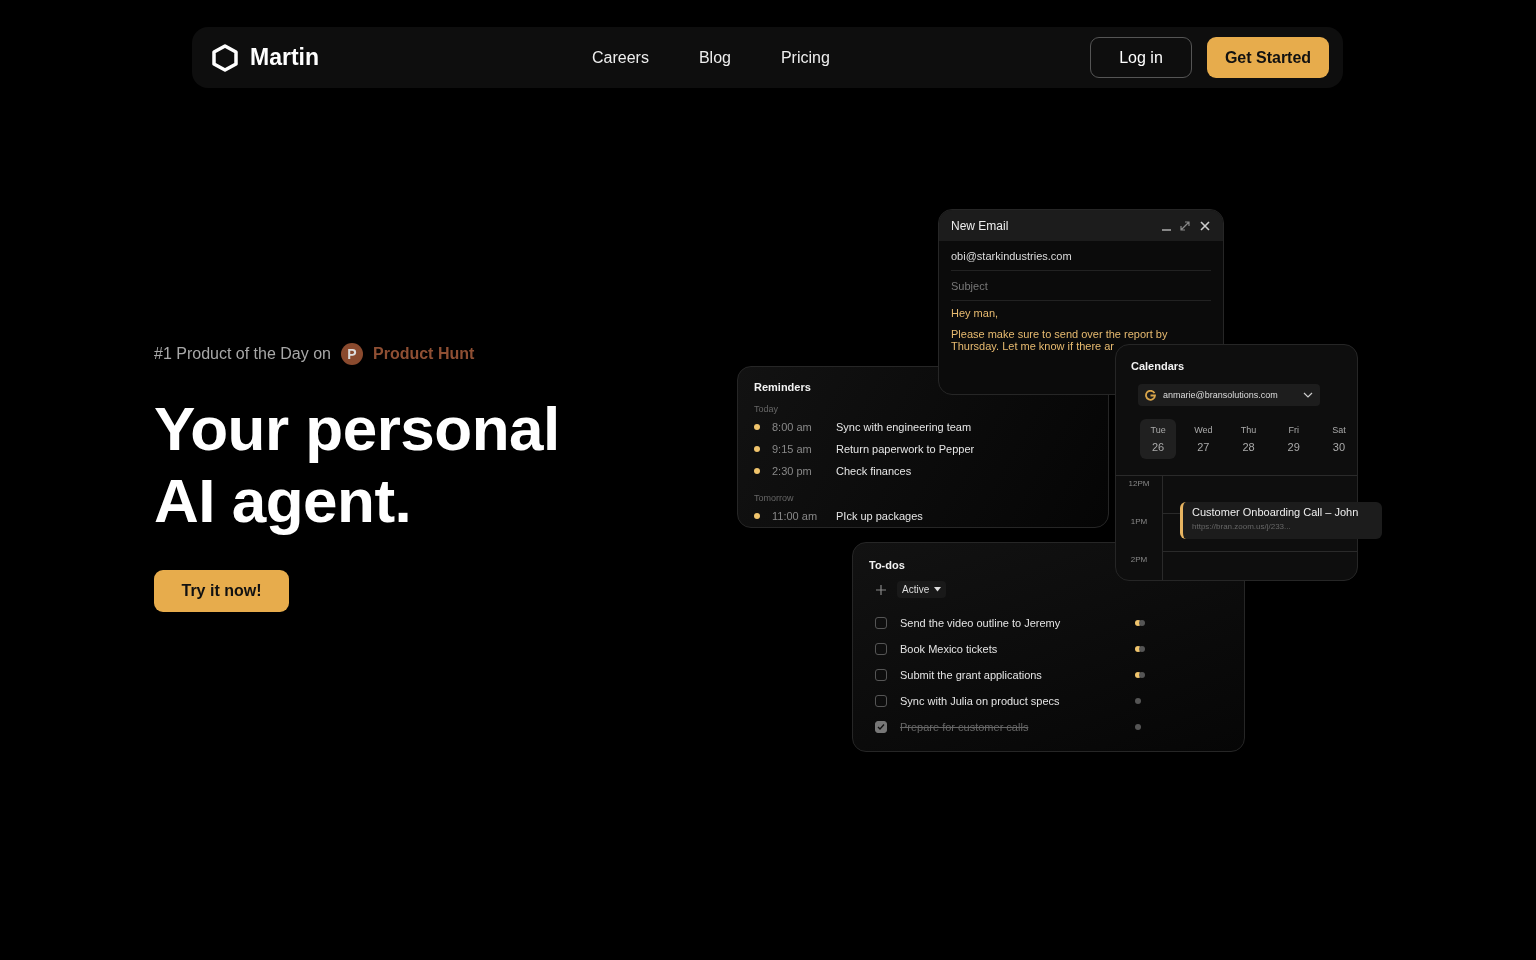 This screenshot has height=960, width=1536. What do you see at coordinates (938, 589) in the screenshot?
I see `caret-icon` at bounding box center [938, 589].